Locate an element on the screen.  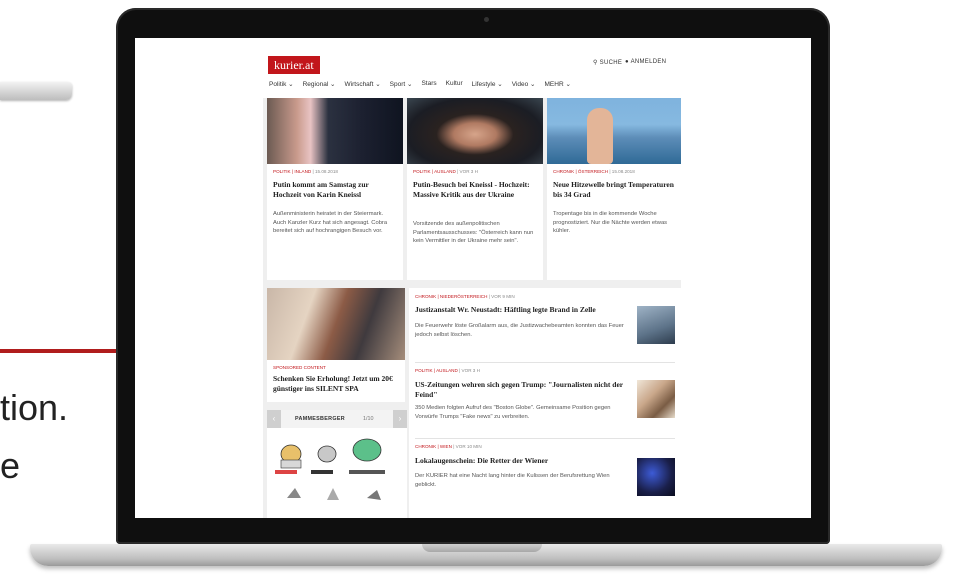
login-button: ● ANMELDEN is located at coordinates (645, 62).